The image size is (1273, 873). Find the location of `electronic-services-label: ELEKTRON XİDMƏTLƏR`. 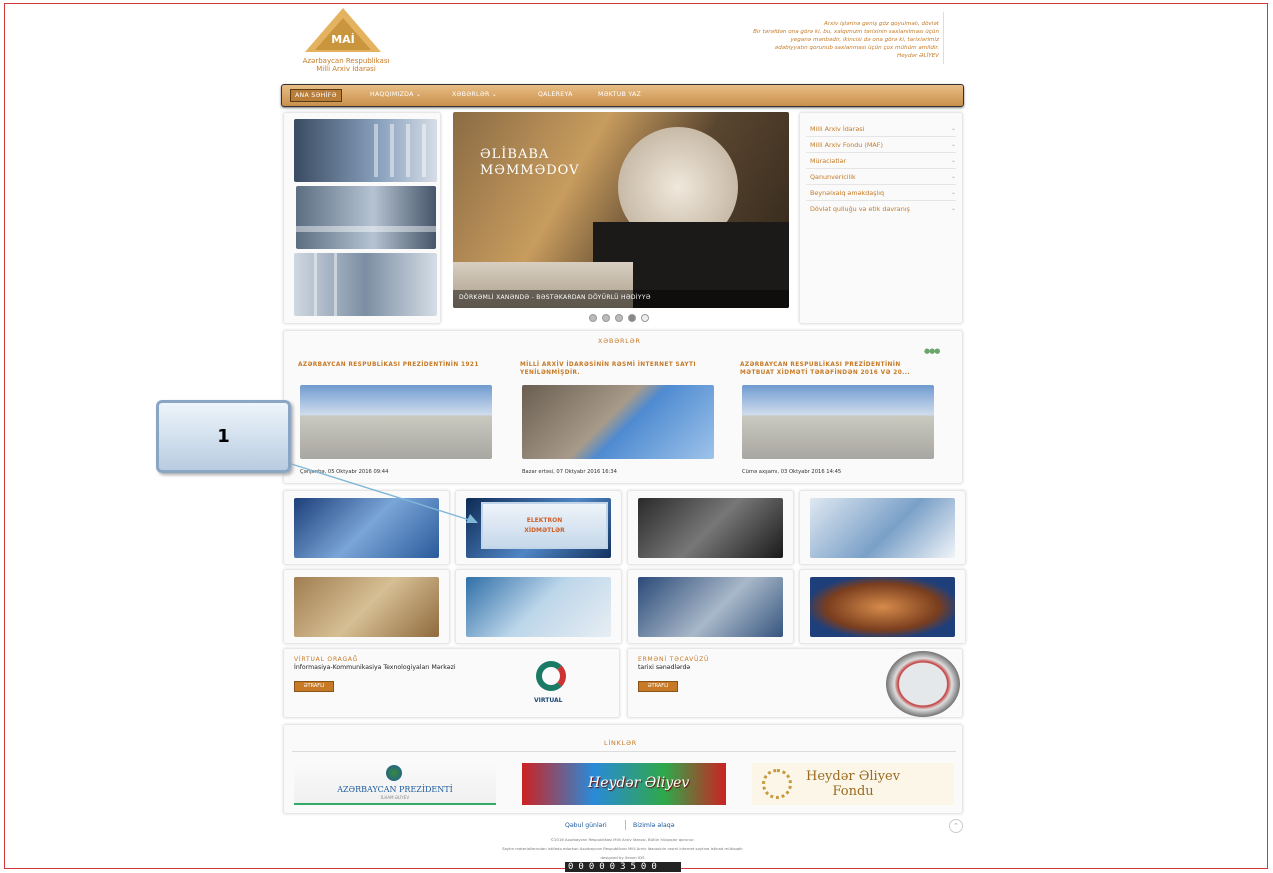

electronic-services-label: ELEKTRON XİDMƏTLƏR is located at coordinates (544, 525).